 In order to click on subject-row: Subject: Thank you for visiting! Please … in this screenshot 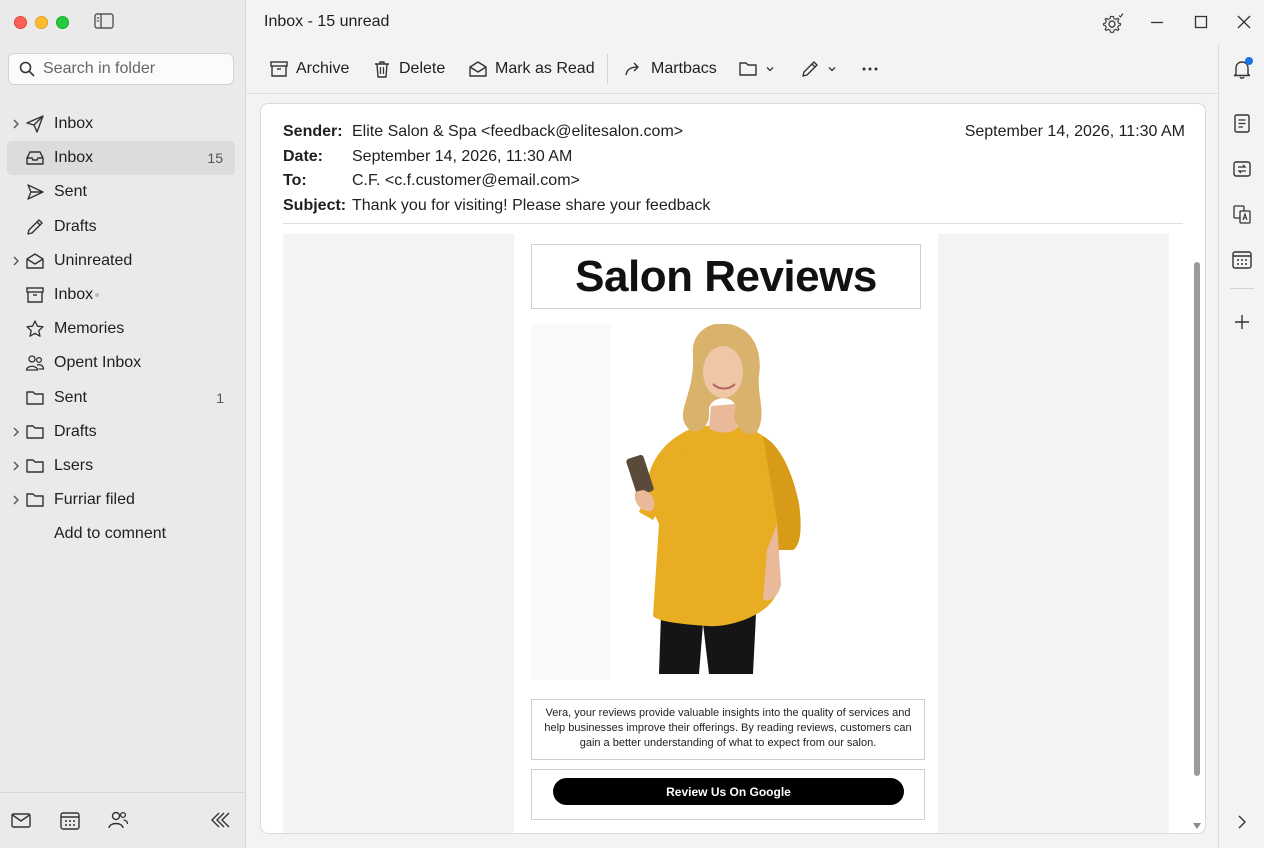, I will do `click(496, 206)`.